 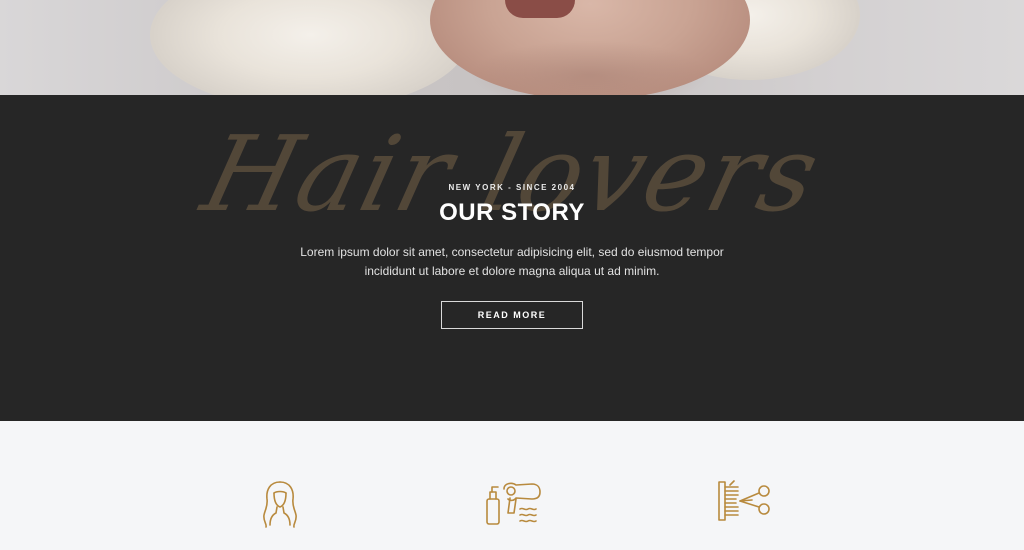 I want to click on read-more-button: READ MORE, so click(x=512, y=315).